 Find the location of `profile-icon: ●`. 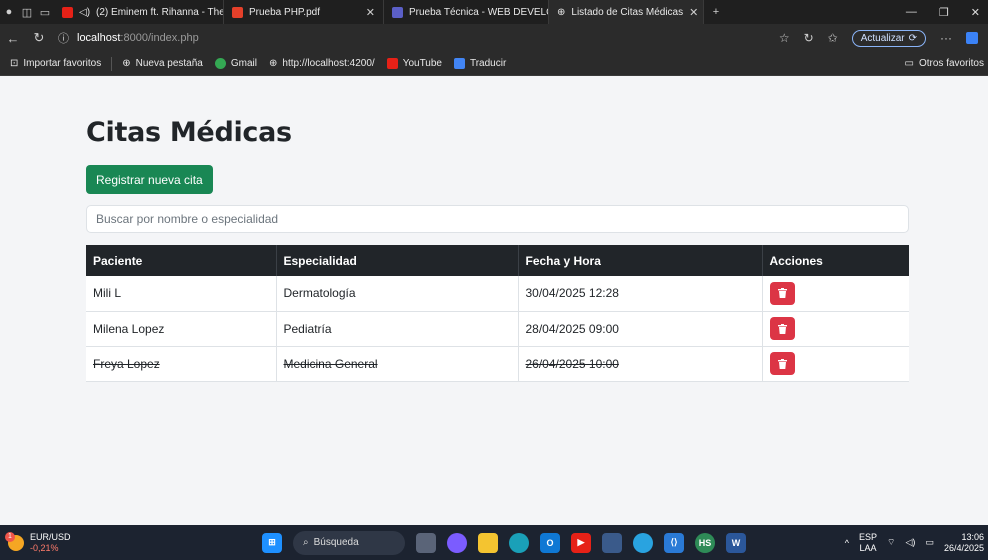

profile-icon: ● is located at coordinates (9, 12).